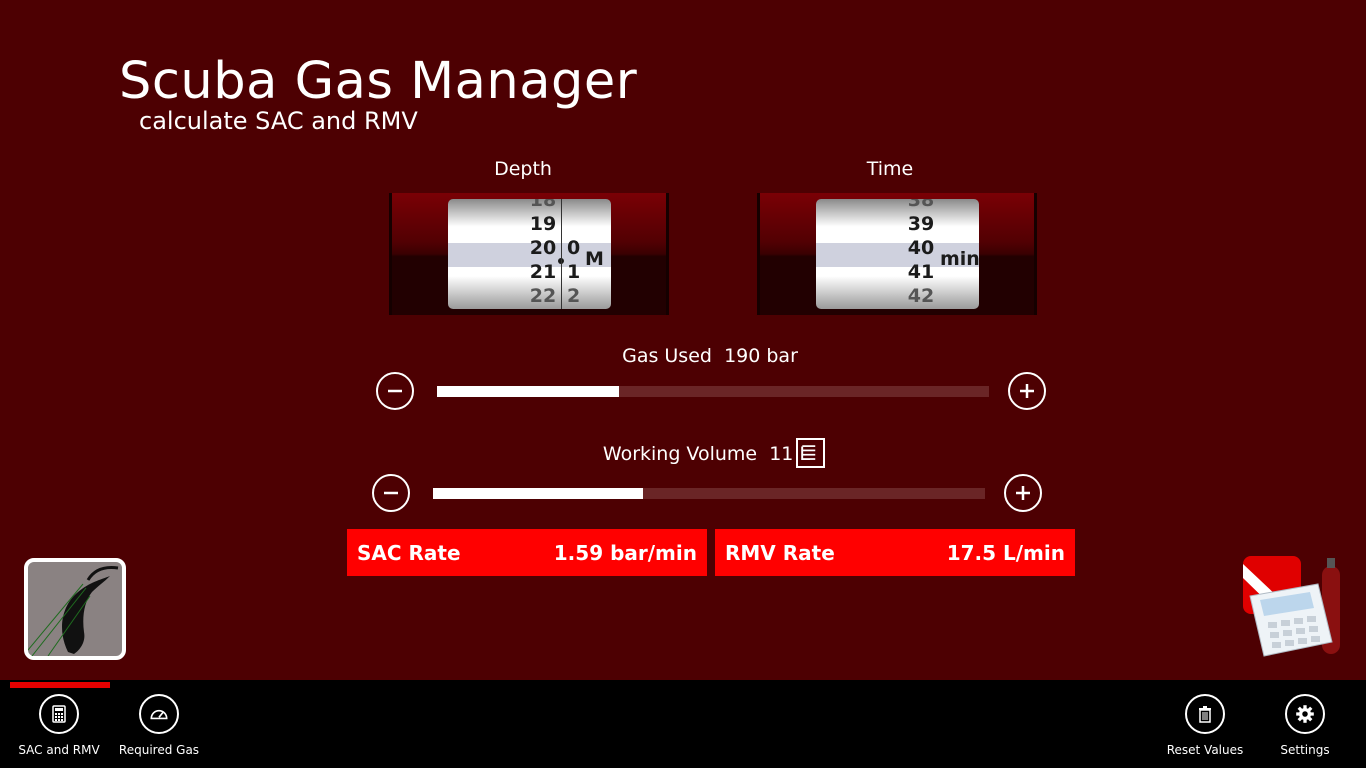 This screenshot has width=1366, height=768. I want to click on trash-icon, so click(1205, 714).